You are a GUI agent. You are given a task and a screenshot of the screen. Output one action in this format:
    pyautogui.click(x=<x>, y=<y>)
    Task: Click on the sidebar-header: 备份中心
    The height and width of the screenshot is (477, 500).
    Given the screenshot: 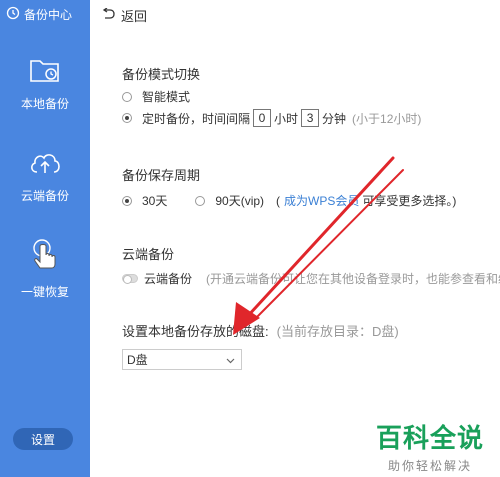 What is the action you would take?
    pyautogui.click(x=45, y=14)
    